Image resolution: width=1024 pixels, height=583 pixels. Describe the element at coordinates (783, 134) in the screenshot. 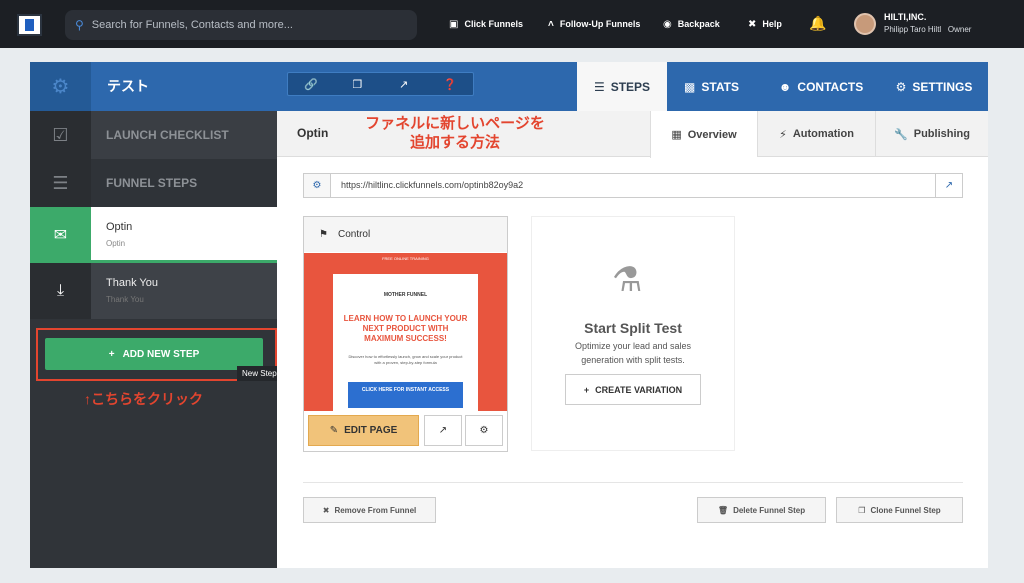

I see `bolt-icon: ⚡` at that location.